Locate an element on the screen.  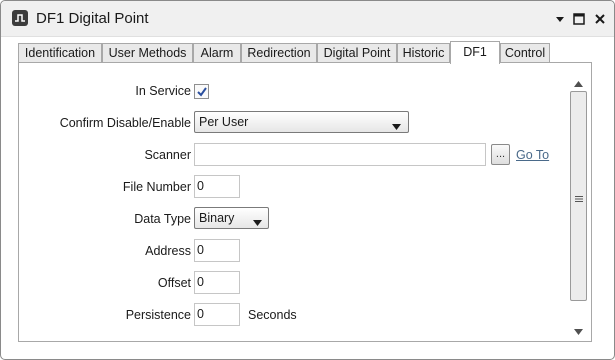
maximize-icon is located at coordinates (579, 19).